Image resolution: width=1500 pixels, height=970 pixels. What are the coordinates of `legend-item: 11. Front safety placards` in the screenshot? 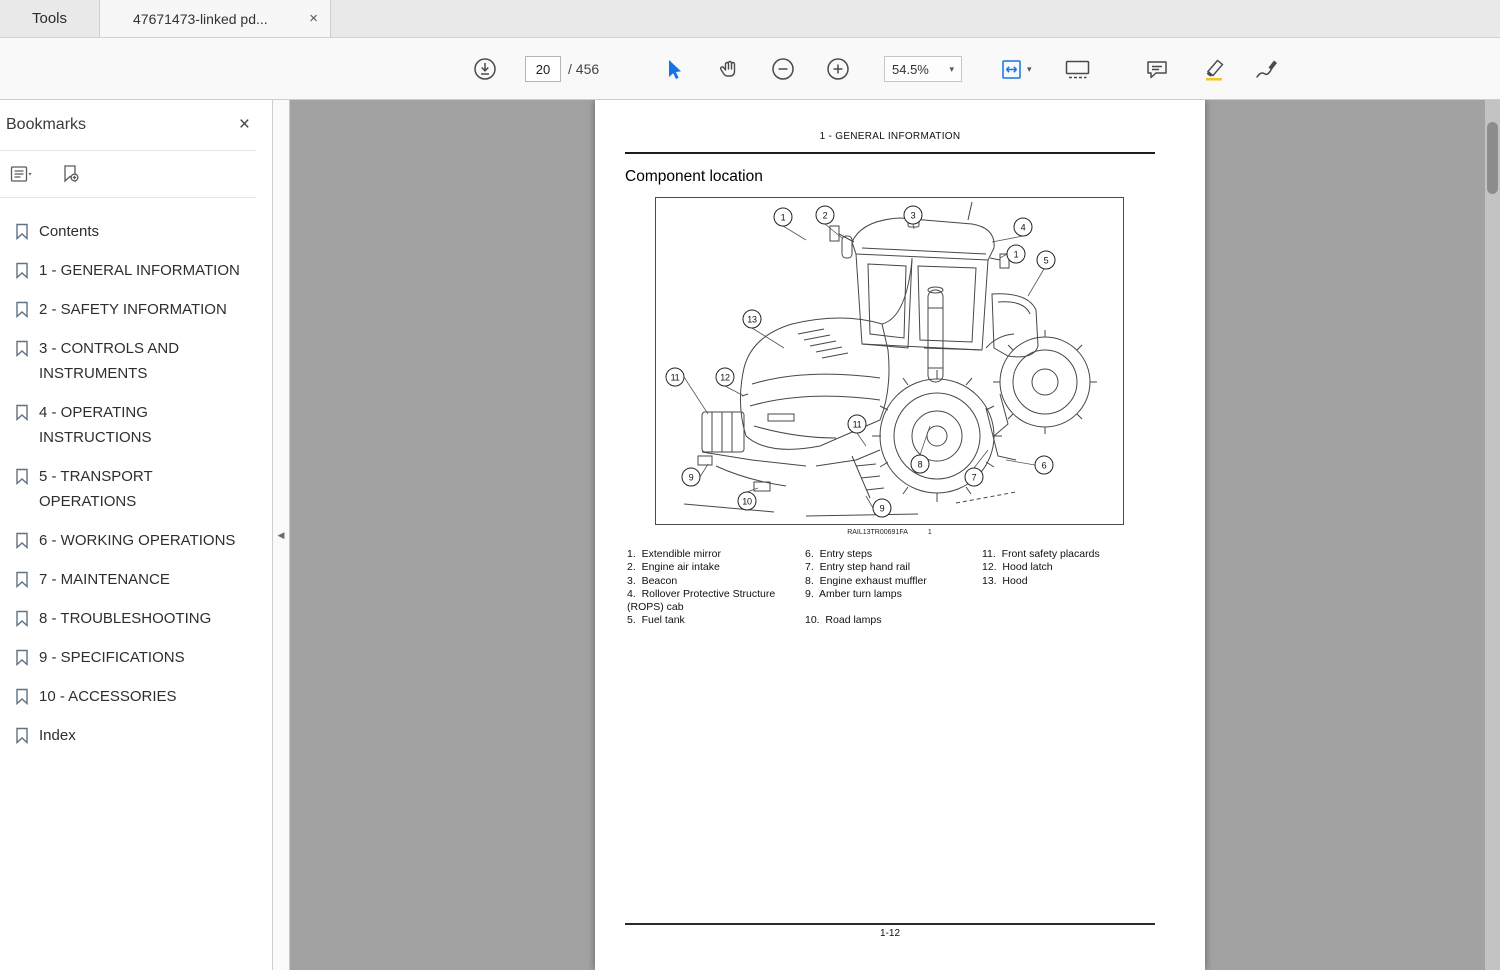 It's located at (1041, 554).